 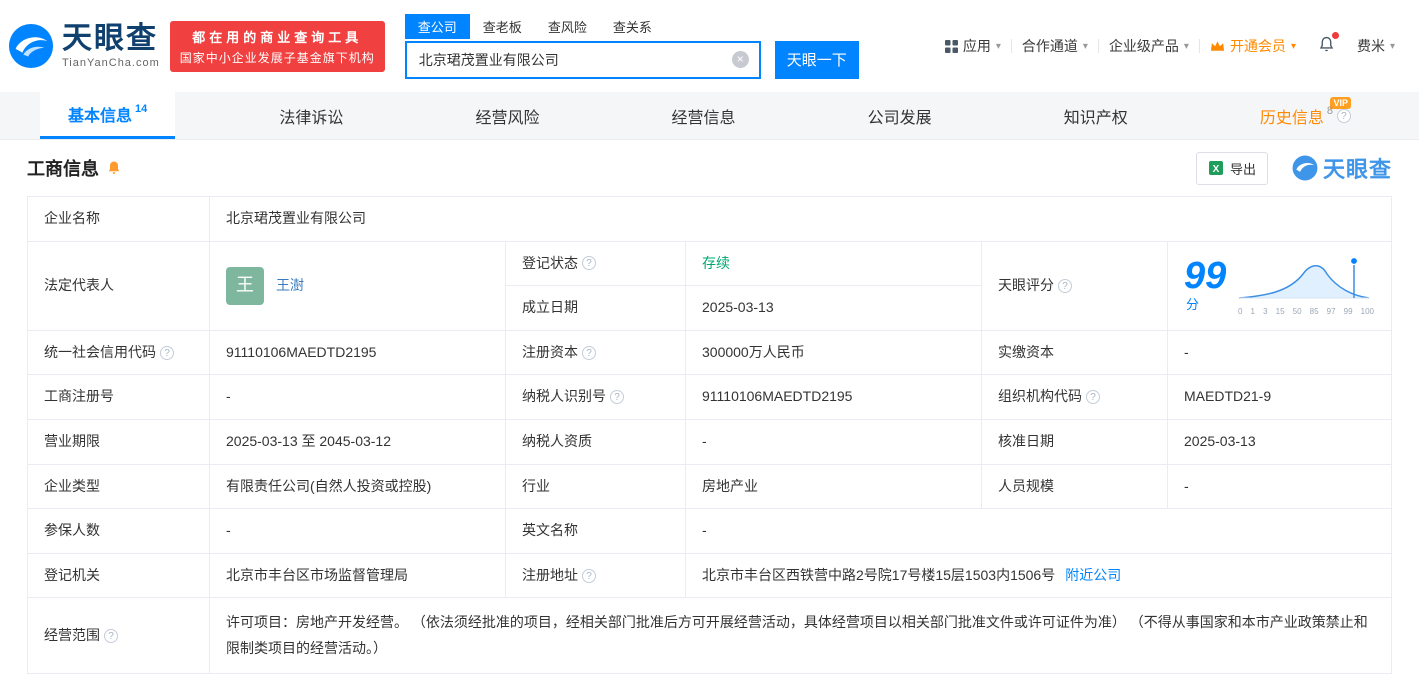 What do you see at coordinates (1280, 312) in the screenshot?
I see `score-axis-tick: 15` at bounding box center [1280, 312].